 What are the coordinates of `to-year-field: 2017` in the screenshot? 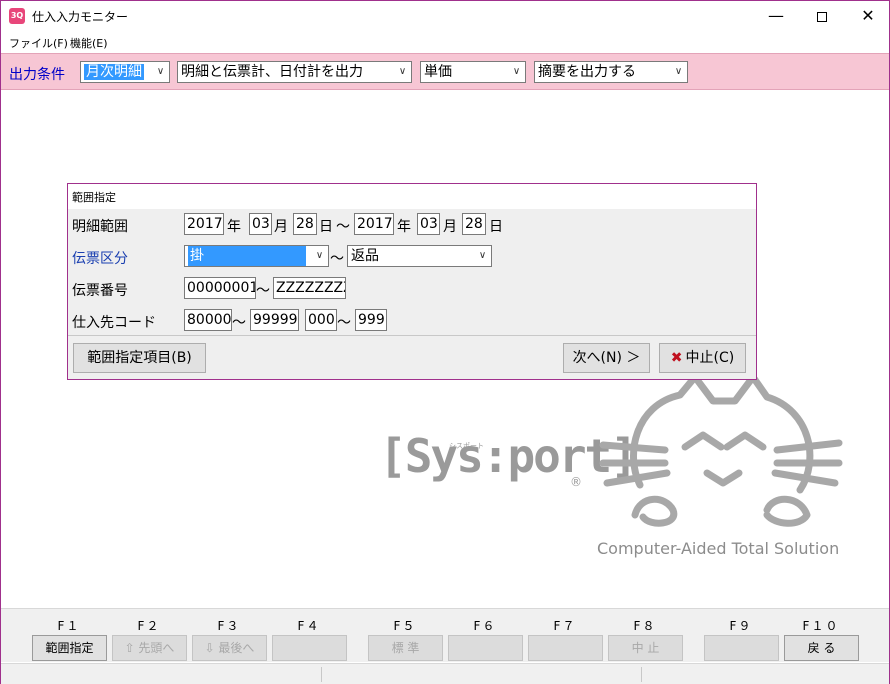 It's located at (374, 224).